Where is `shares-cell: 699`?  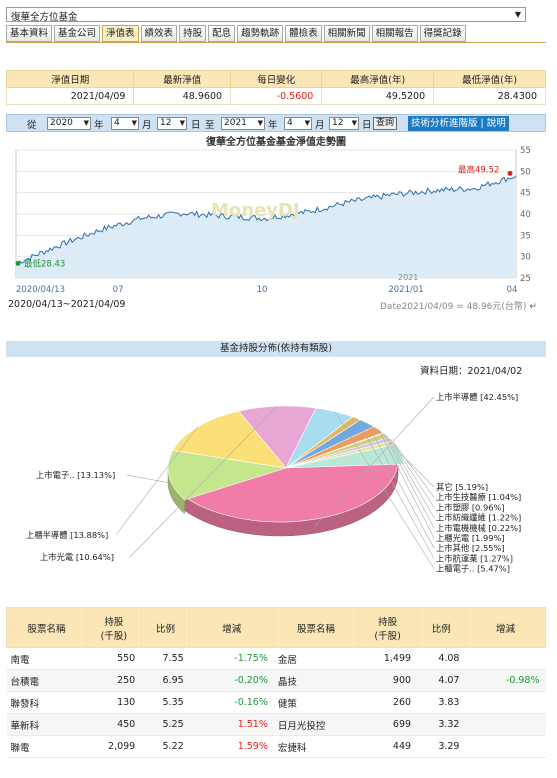
shares-cell: 699 is located at coordinates (388, 724).